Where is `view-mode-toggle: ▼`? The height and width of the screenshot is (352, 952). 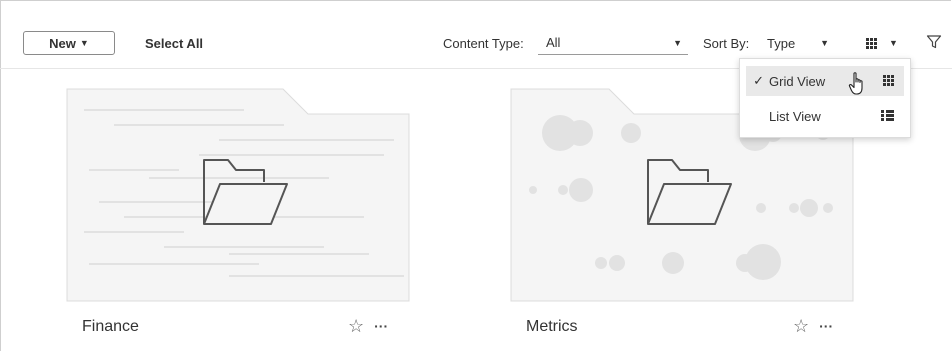
view-mode-toggle: ▼ is located at coordinates (886, 43).